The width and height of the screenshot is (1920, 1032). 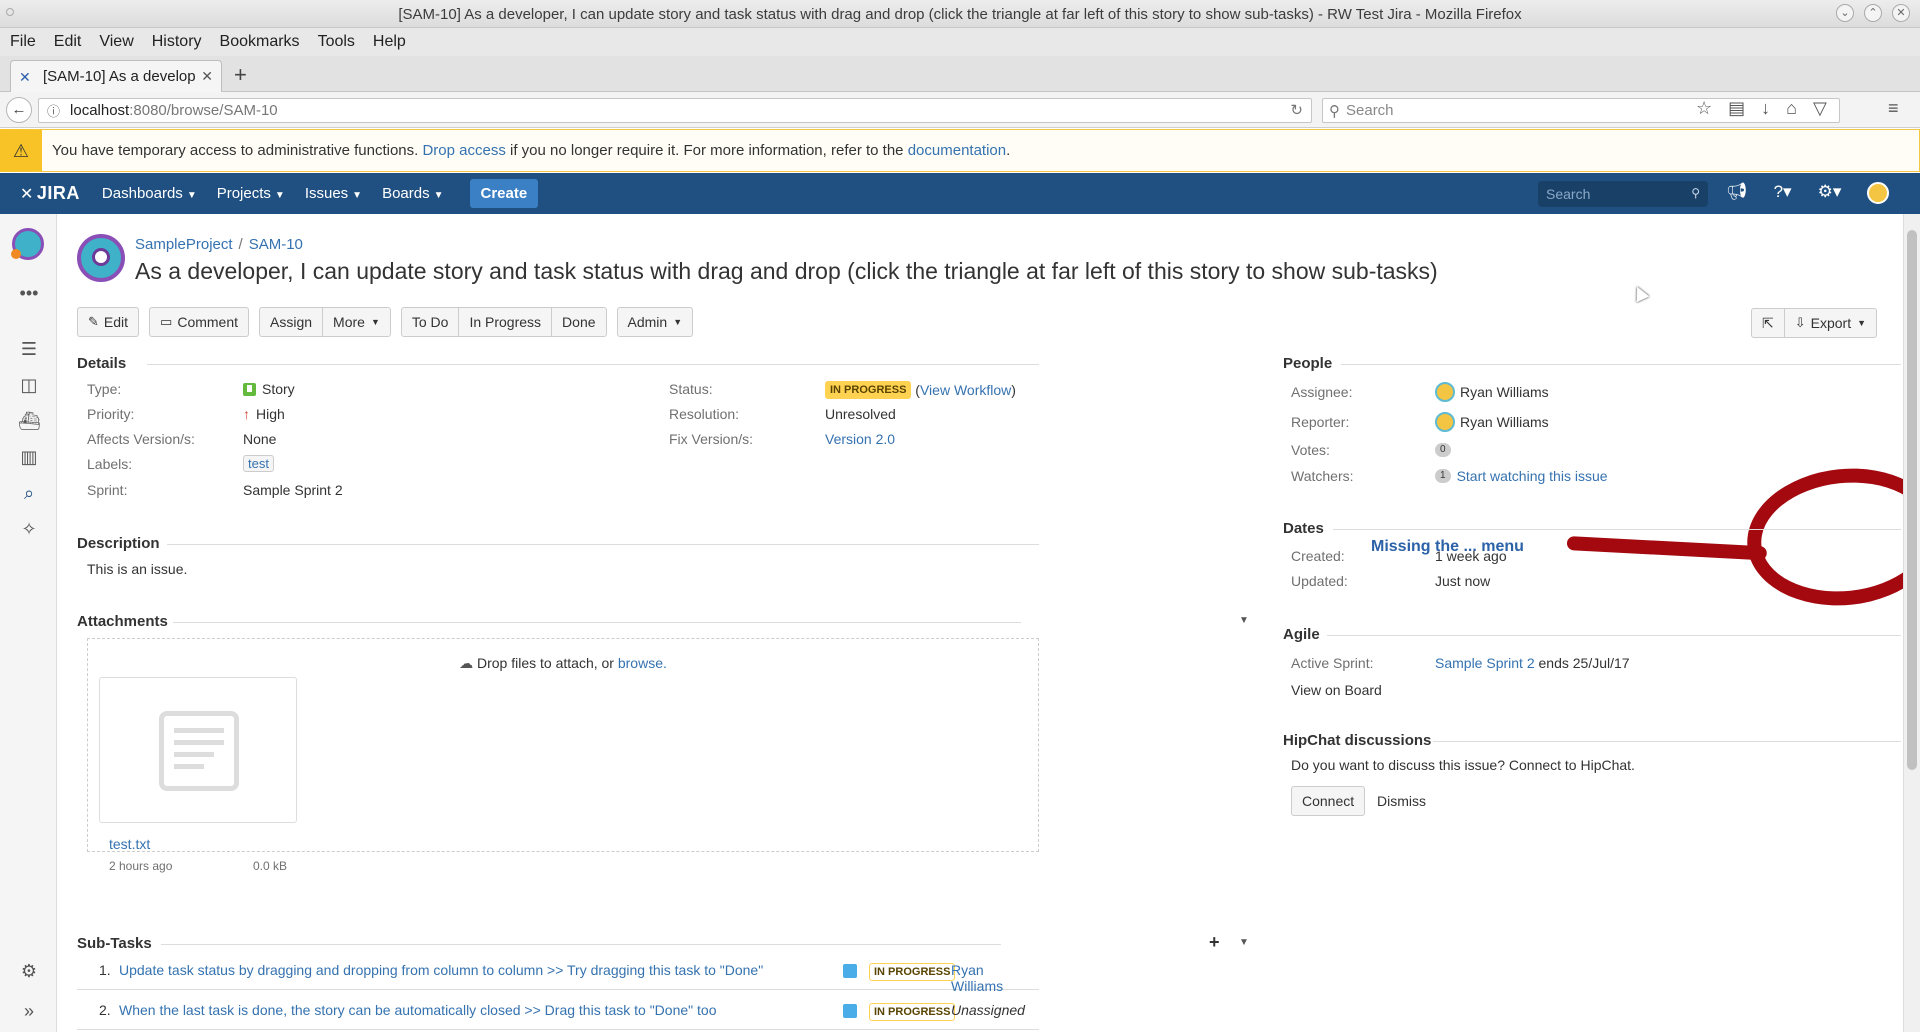 I want to click on jira-logo-text: JIRA, so click(x=58, y=193).